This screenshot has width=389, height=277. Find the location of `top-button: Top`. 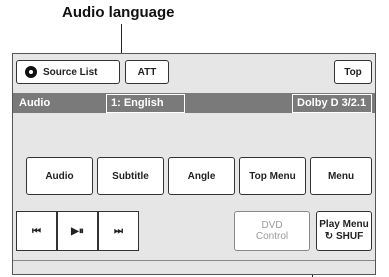

top-button: Top is located at coordinates (353, 72).